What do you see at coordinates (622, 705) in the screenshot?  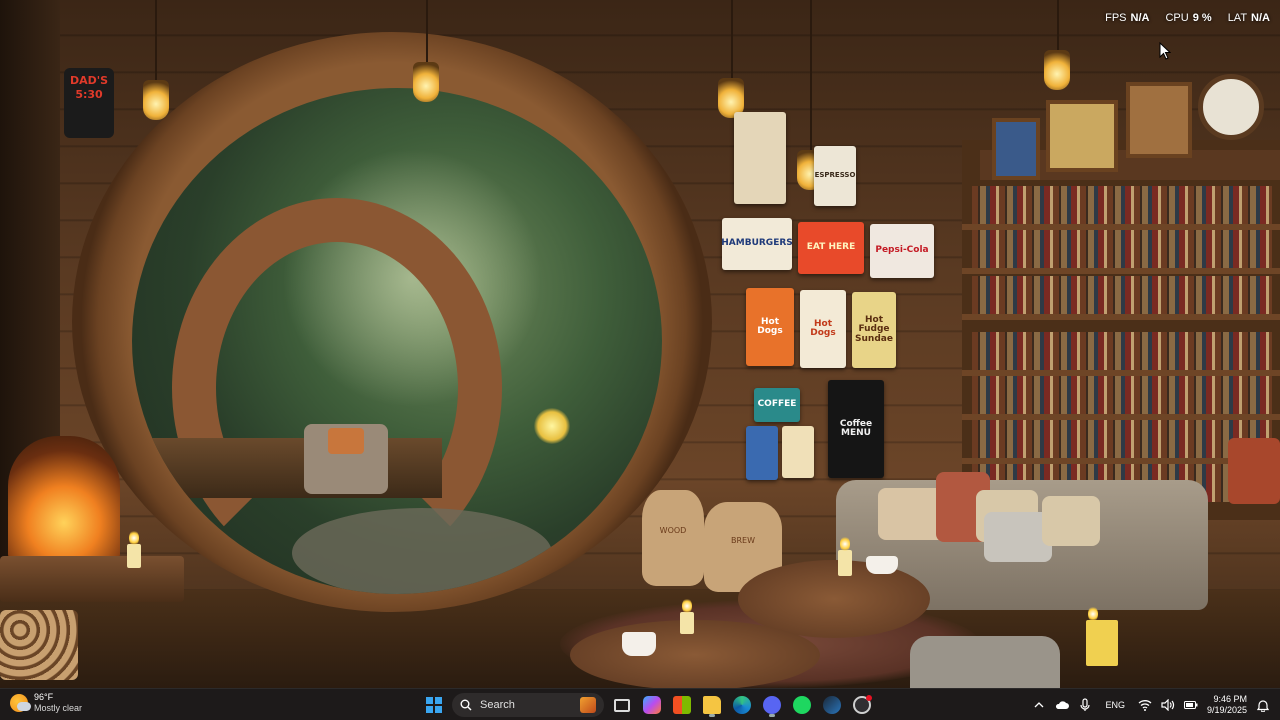 I see `task-view-button` at bounding box center [622, 705].